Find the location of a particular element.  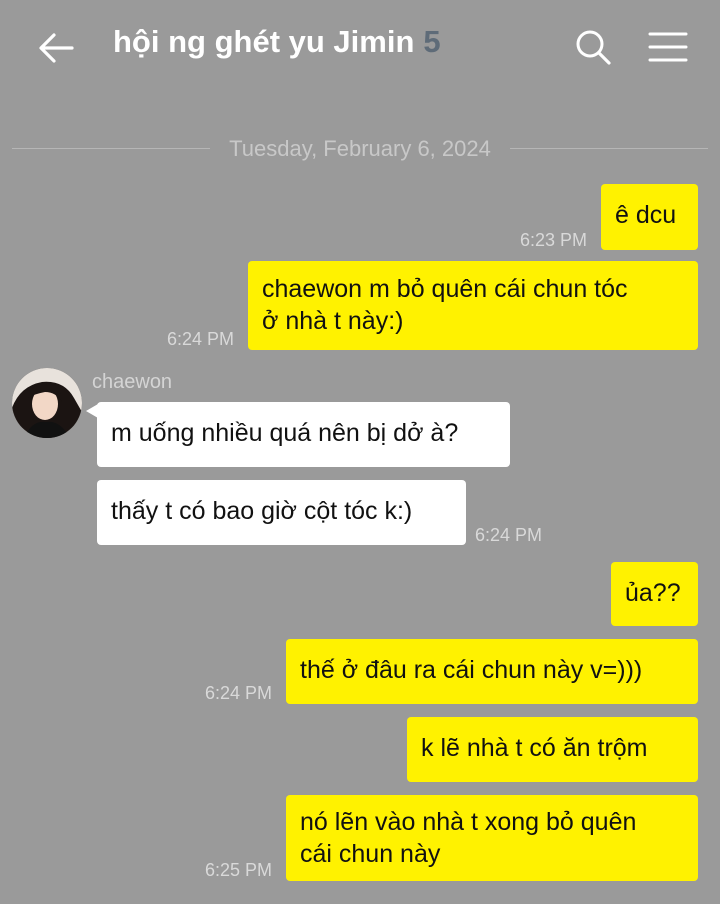

message-text: ê dcu is located at coordinates (646, 215).